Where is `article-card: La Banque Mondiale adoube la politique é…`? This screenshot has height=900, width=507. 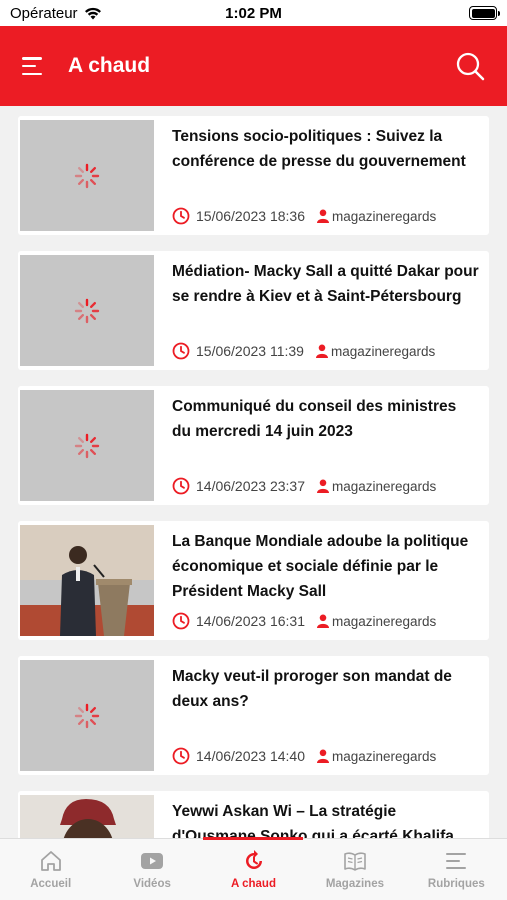 article-card: La Banque Mondiale adoube la politique é… is located at coordinates (253, 580).